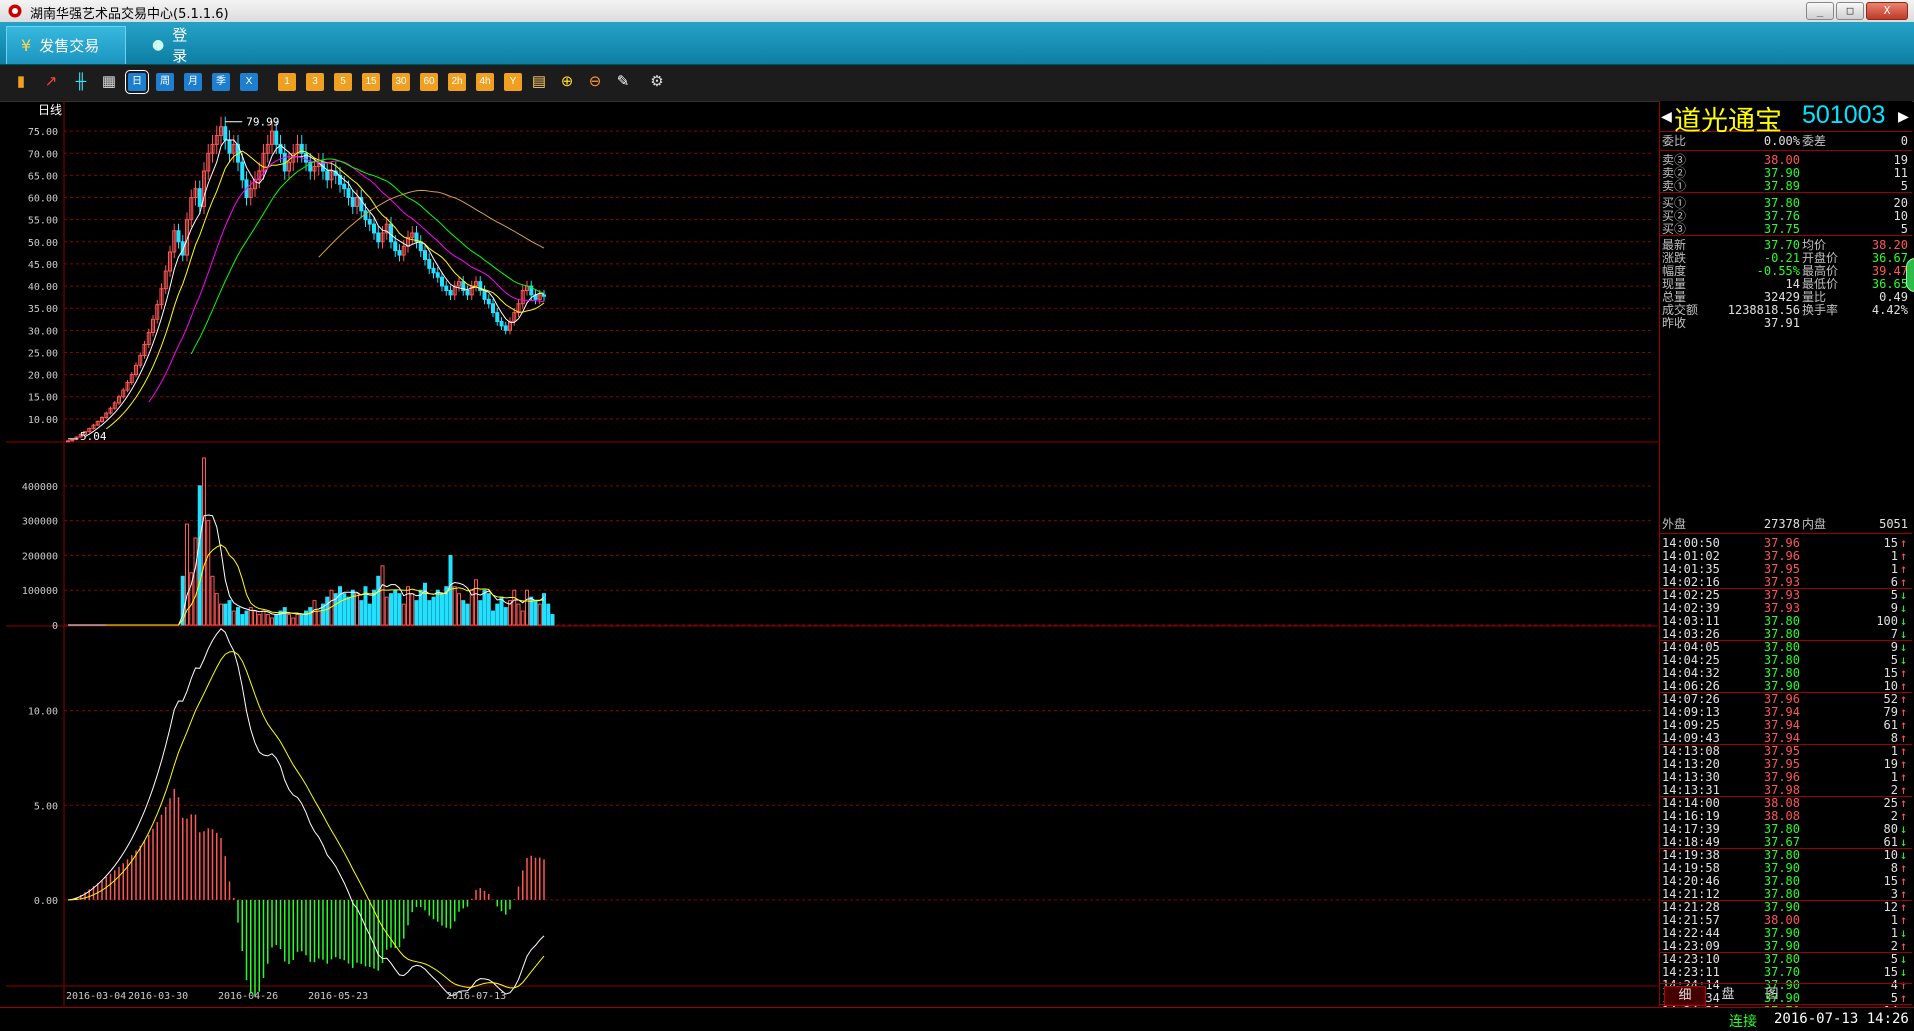  What do you see at coordinates (287, 82) in the screenshot?
I see `period-9-button: 1` at bounding box center [287, 82].